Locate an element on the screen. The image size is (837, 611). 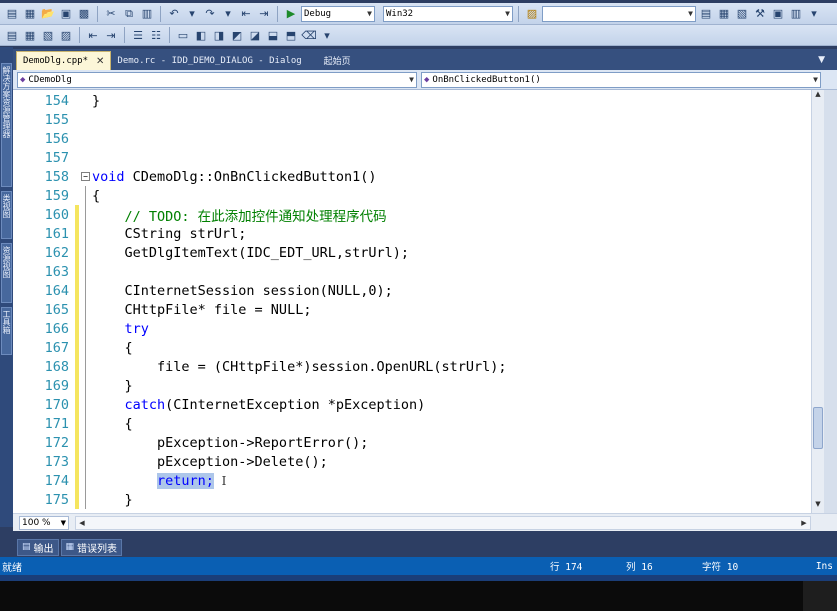
tab-error-list: ▦ 错误列表 is located at coordinates (91, 547).